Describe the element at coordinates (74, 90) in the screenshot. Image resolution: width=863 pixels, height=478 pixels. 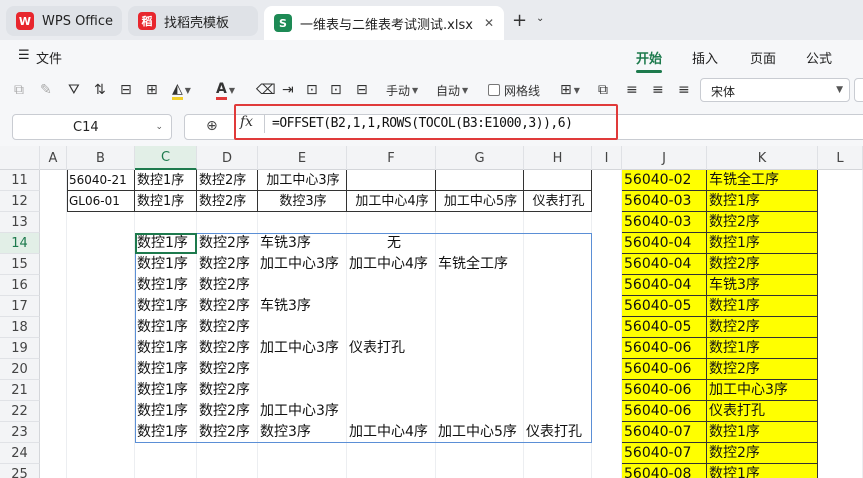
I see `filter-icon: ⛛` at that location.